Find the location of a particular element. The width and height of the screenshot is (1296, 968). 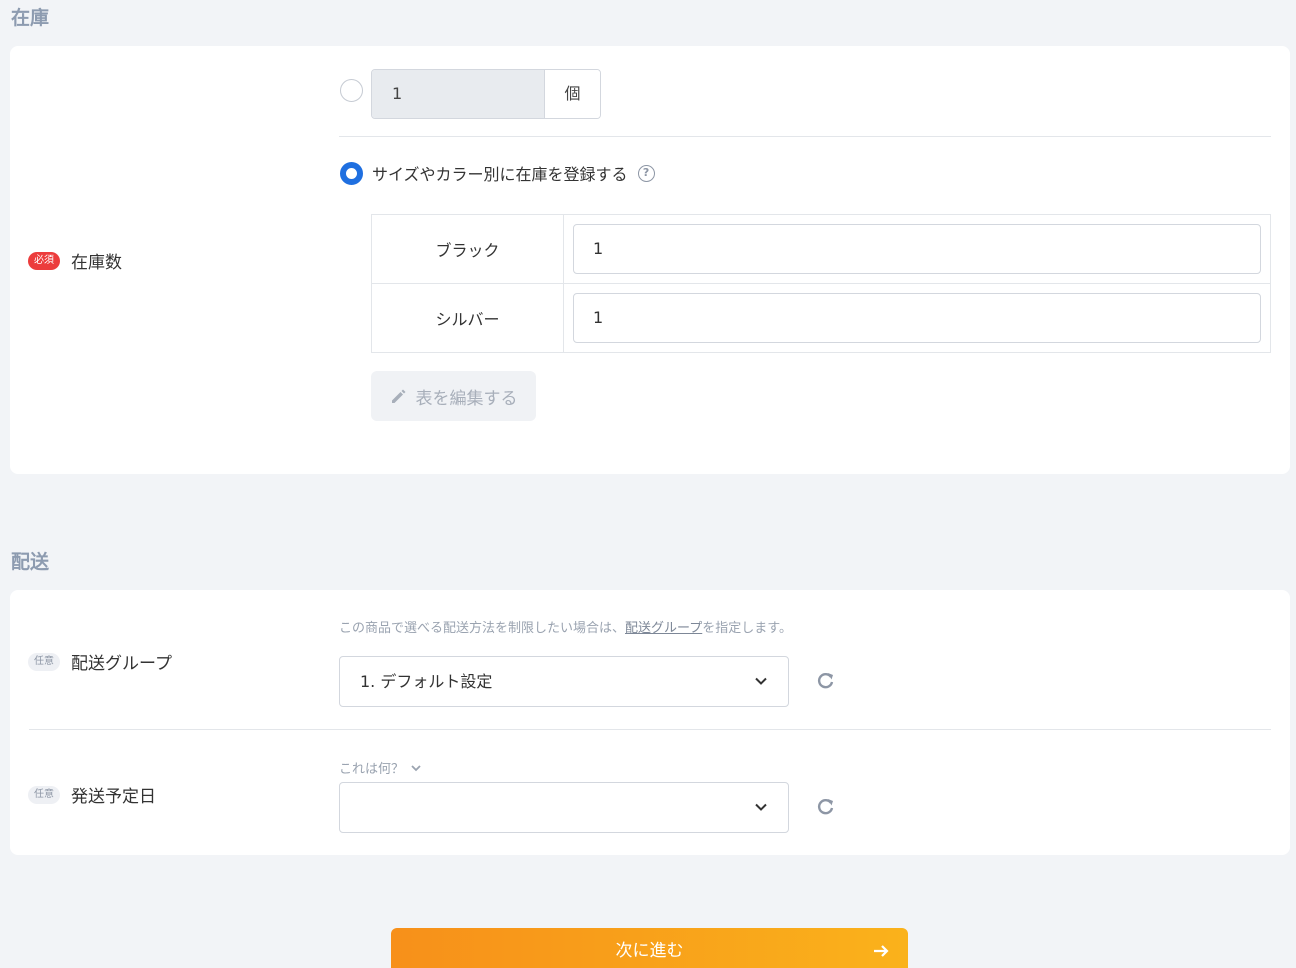

shipping-group-link: 配送グループ is located at coordinates (663, 628).